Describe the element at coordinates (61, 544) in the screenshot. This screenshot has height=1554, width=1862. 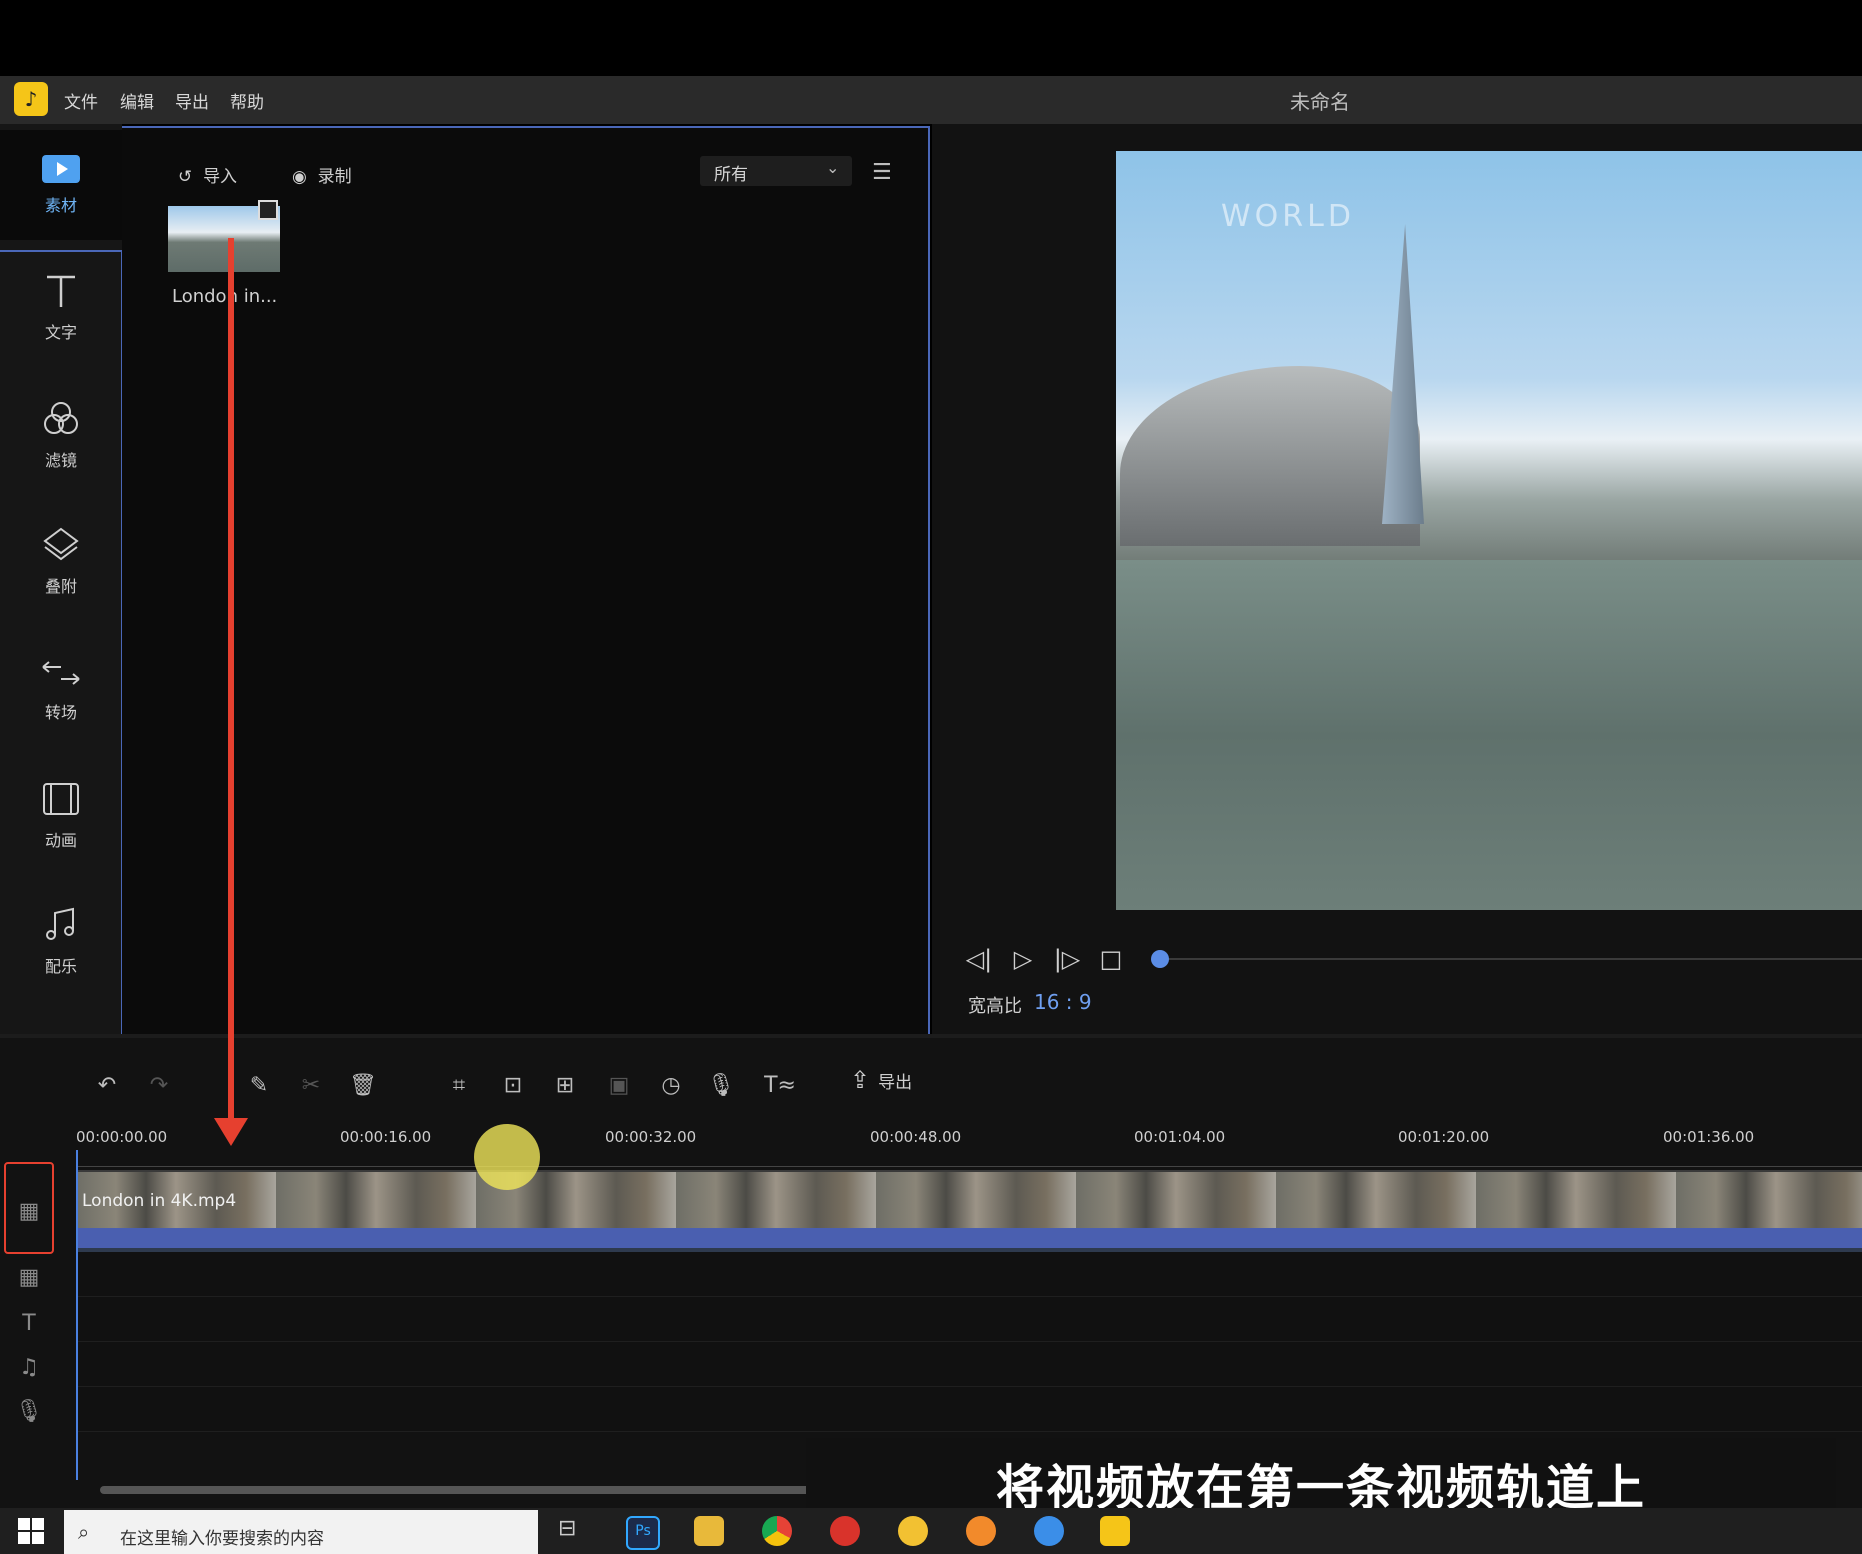
I see `overlay-icon` at that location.